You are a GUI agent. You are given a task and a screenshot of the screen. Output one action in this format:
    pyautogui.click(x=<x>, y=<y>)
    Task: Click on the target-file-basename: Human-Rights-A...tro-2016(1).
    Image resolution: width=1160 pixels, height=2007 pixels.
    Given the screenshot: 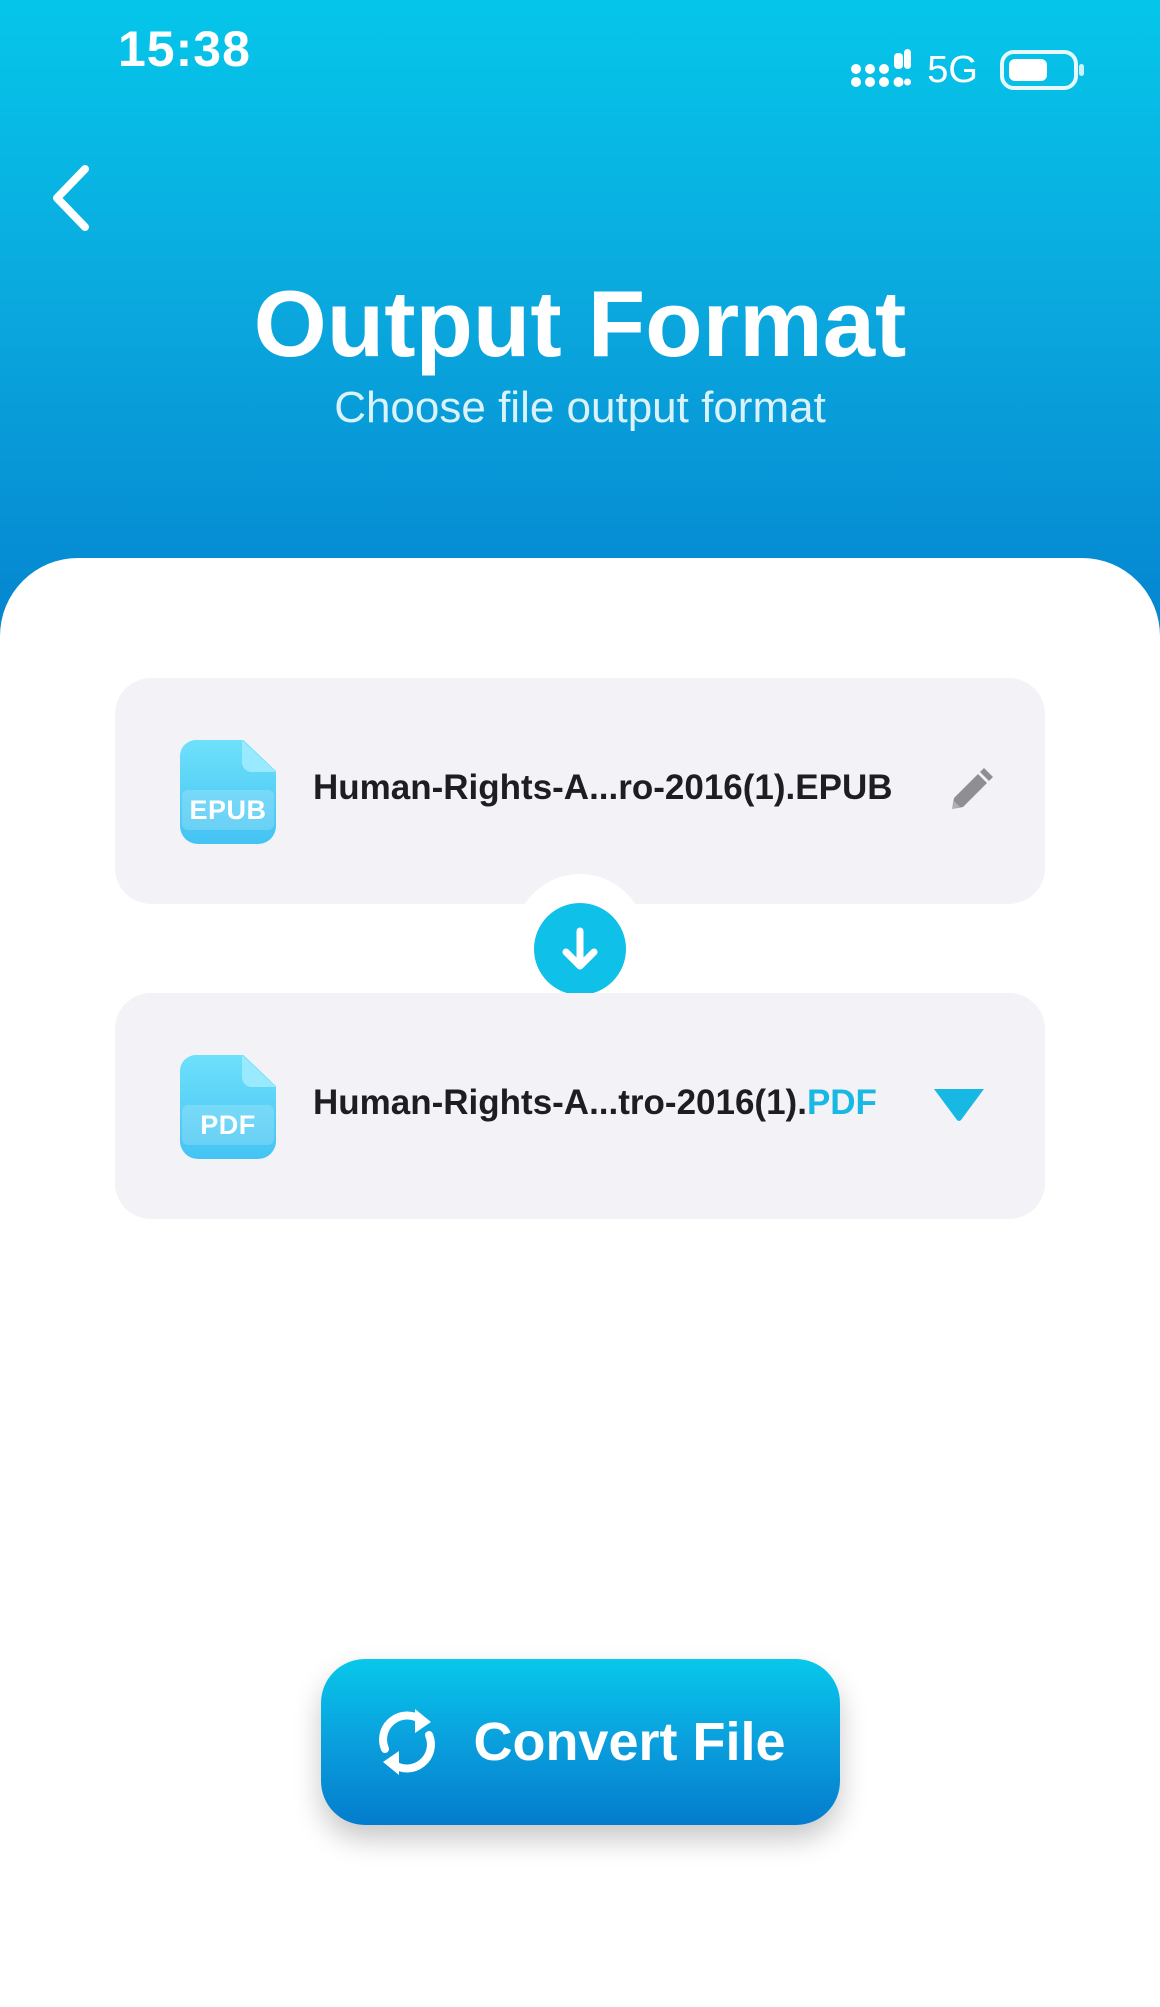 What is the action you would take?
    pyautogui.click(x=560, y=1102)
    